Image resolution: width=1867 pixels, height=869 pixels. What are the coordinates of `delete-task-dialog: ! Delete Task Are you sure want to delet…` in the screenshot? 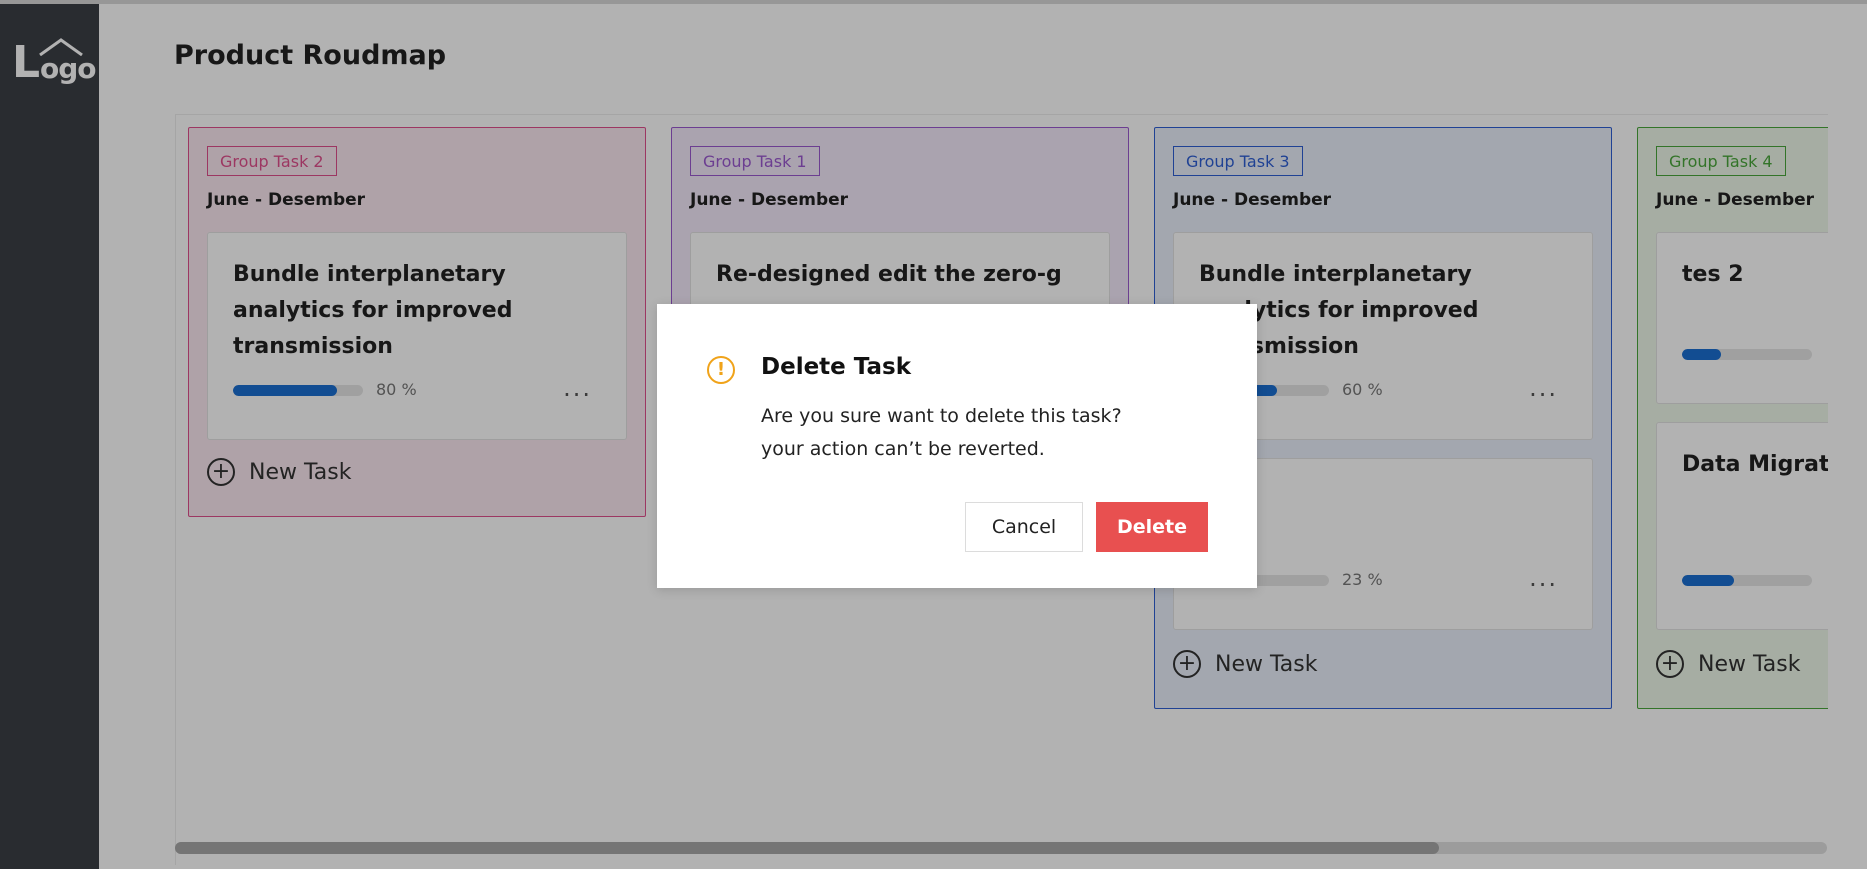 It's located at (957, 446).